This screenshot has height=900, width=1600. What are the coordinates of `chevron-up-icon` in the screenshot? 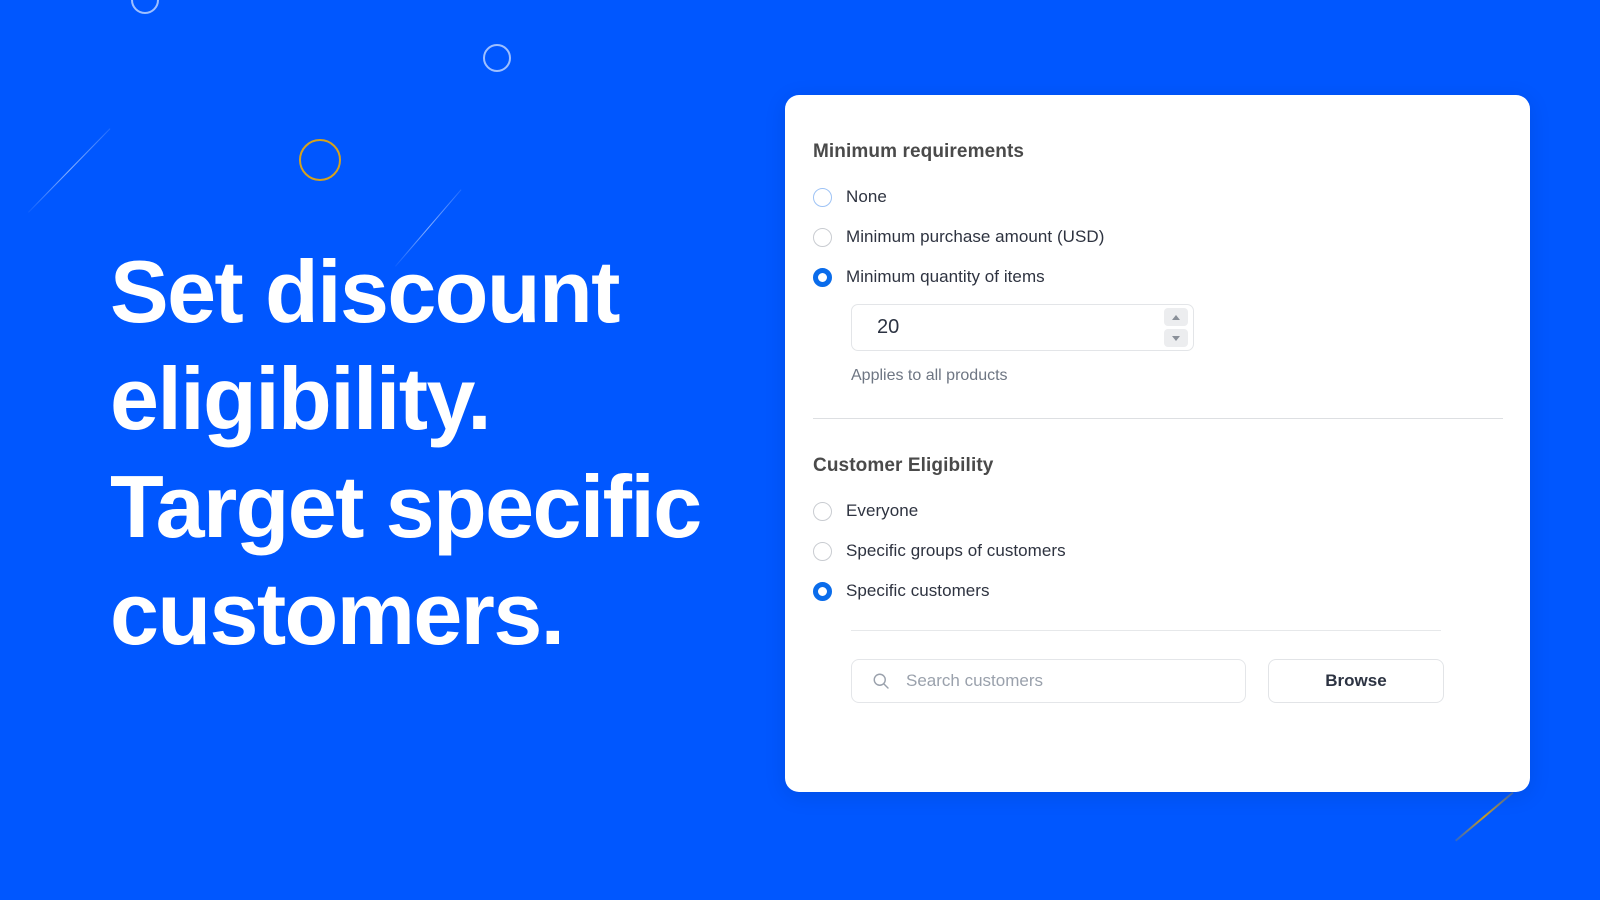 It's located at (1176, 317).